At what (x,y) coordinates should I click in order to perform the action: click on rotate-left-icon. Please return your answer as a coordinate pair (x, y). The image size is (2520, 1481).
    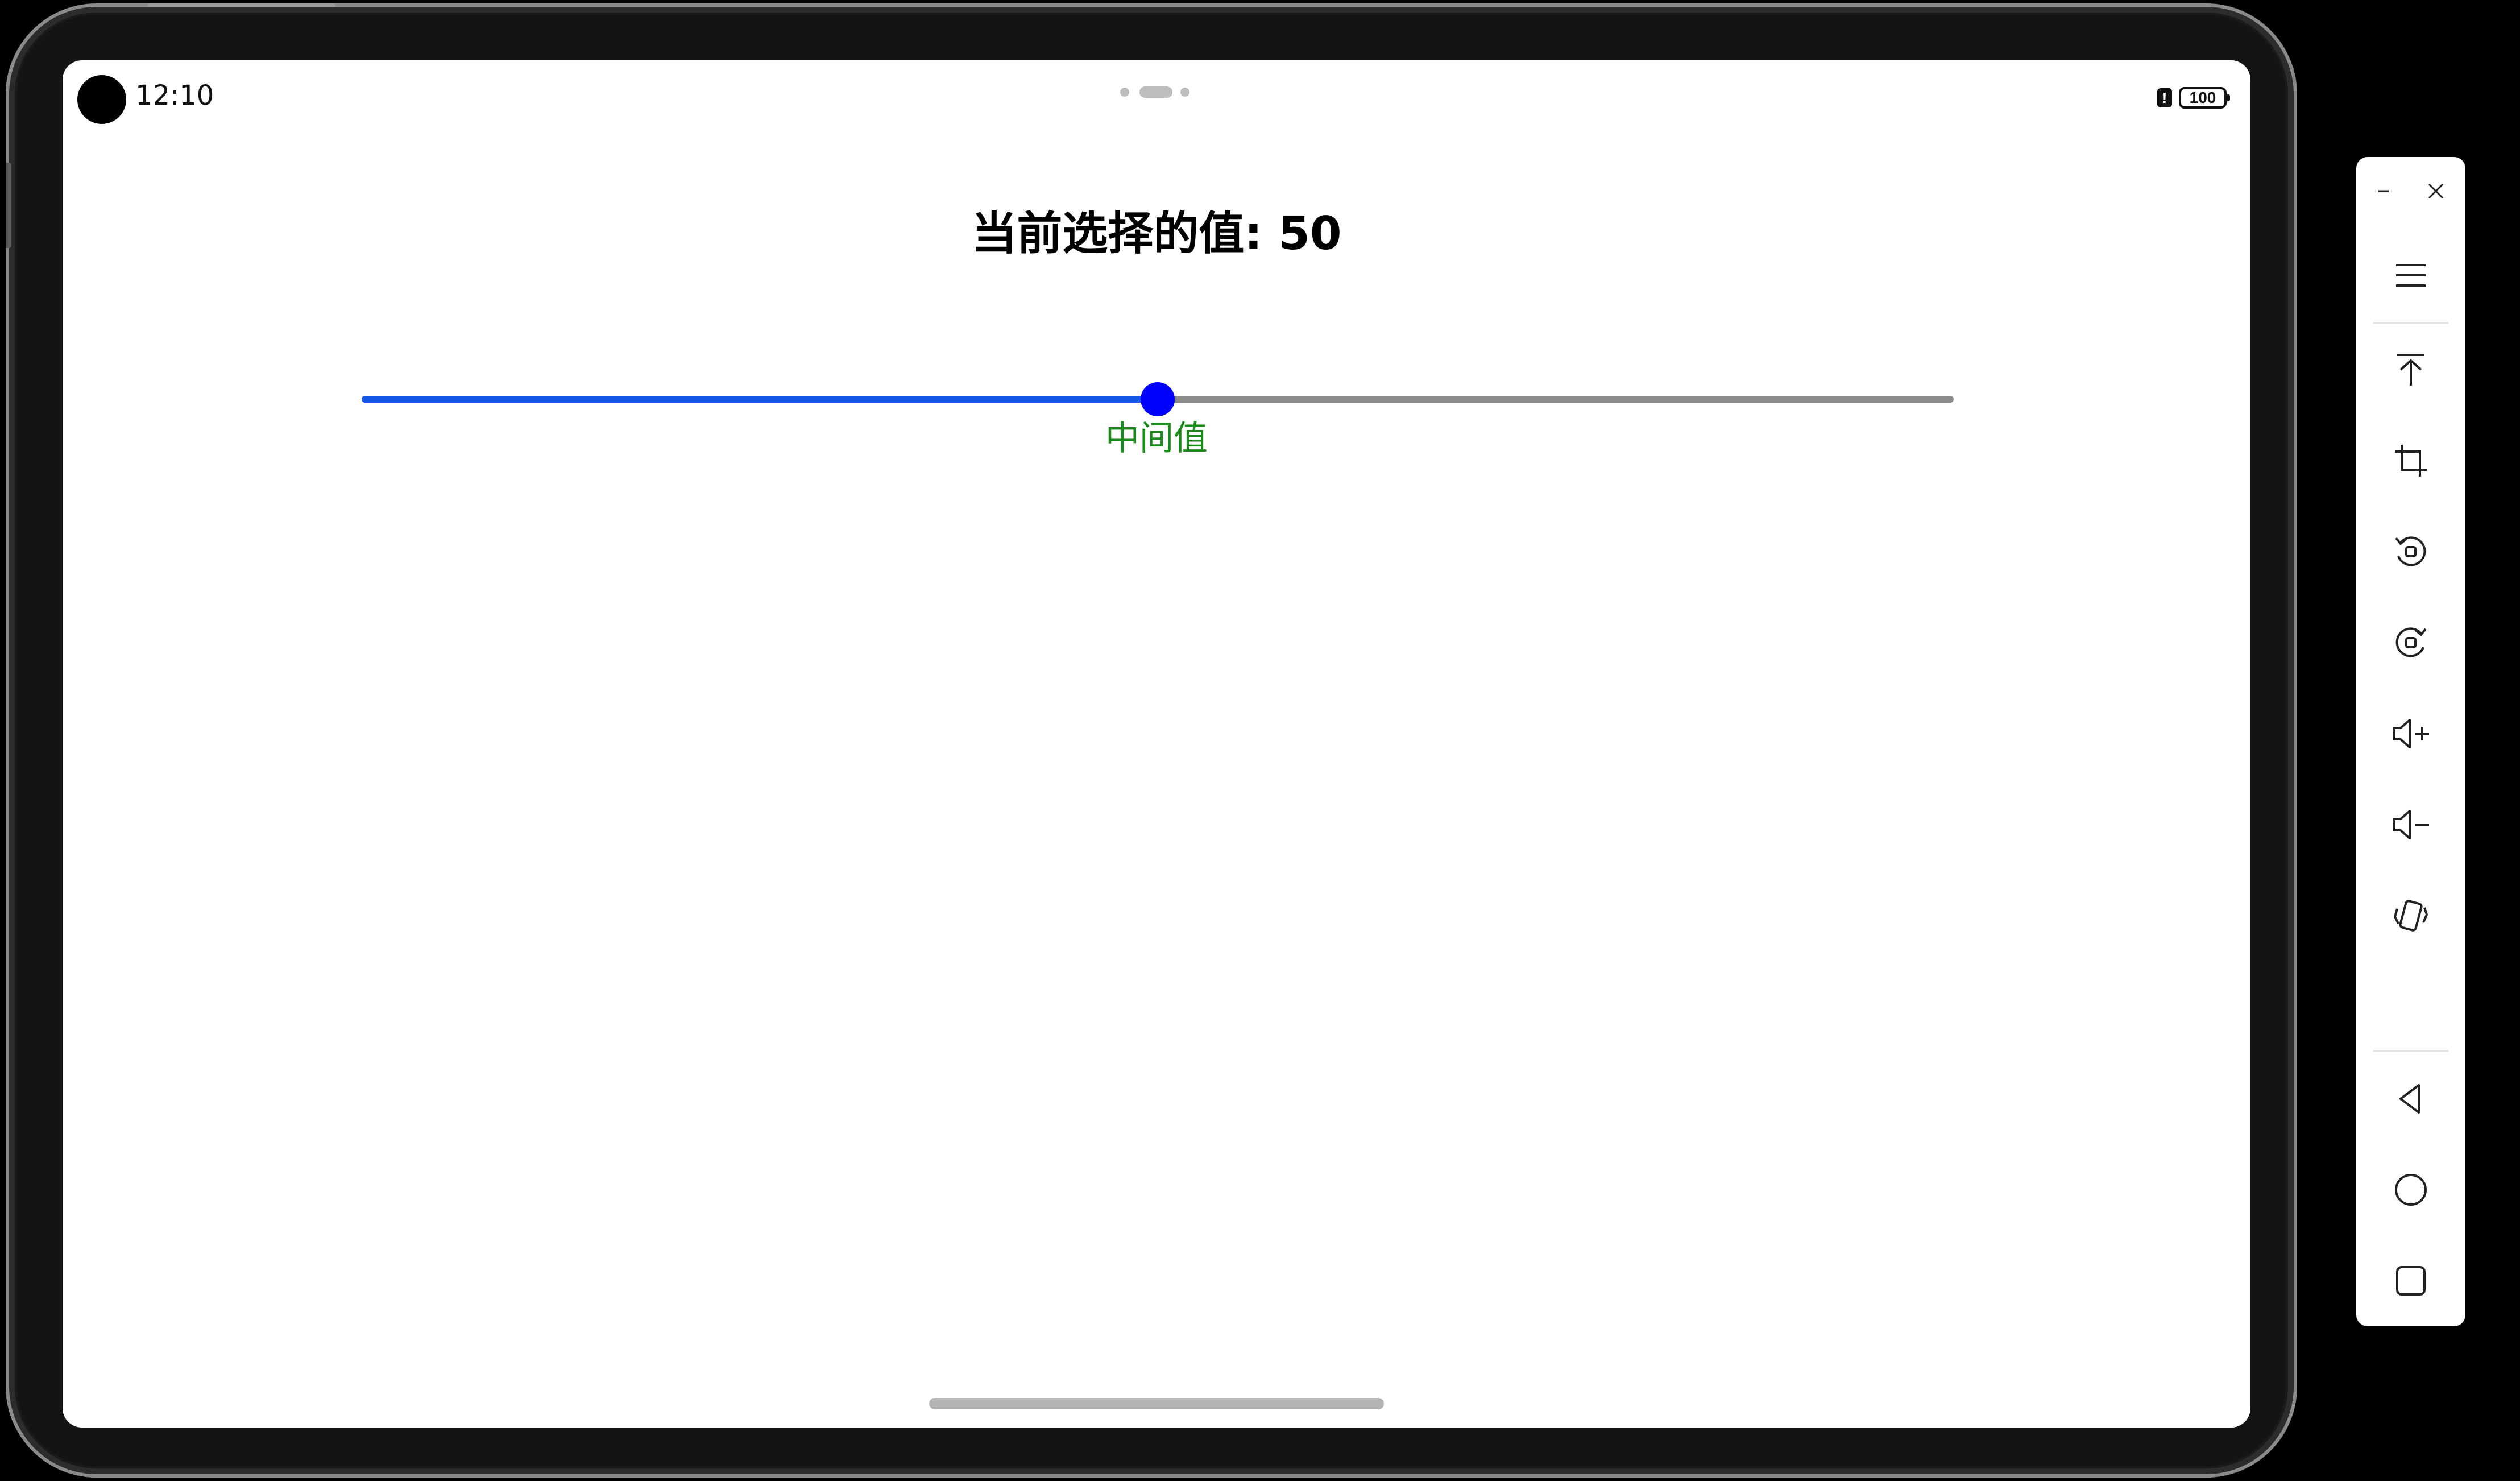
    Looking at the image, I should click on (2411, 551).